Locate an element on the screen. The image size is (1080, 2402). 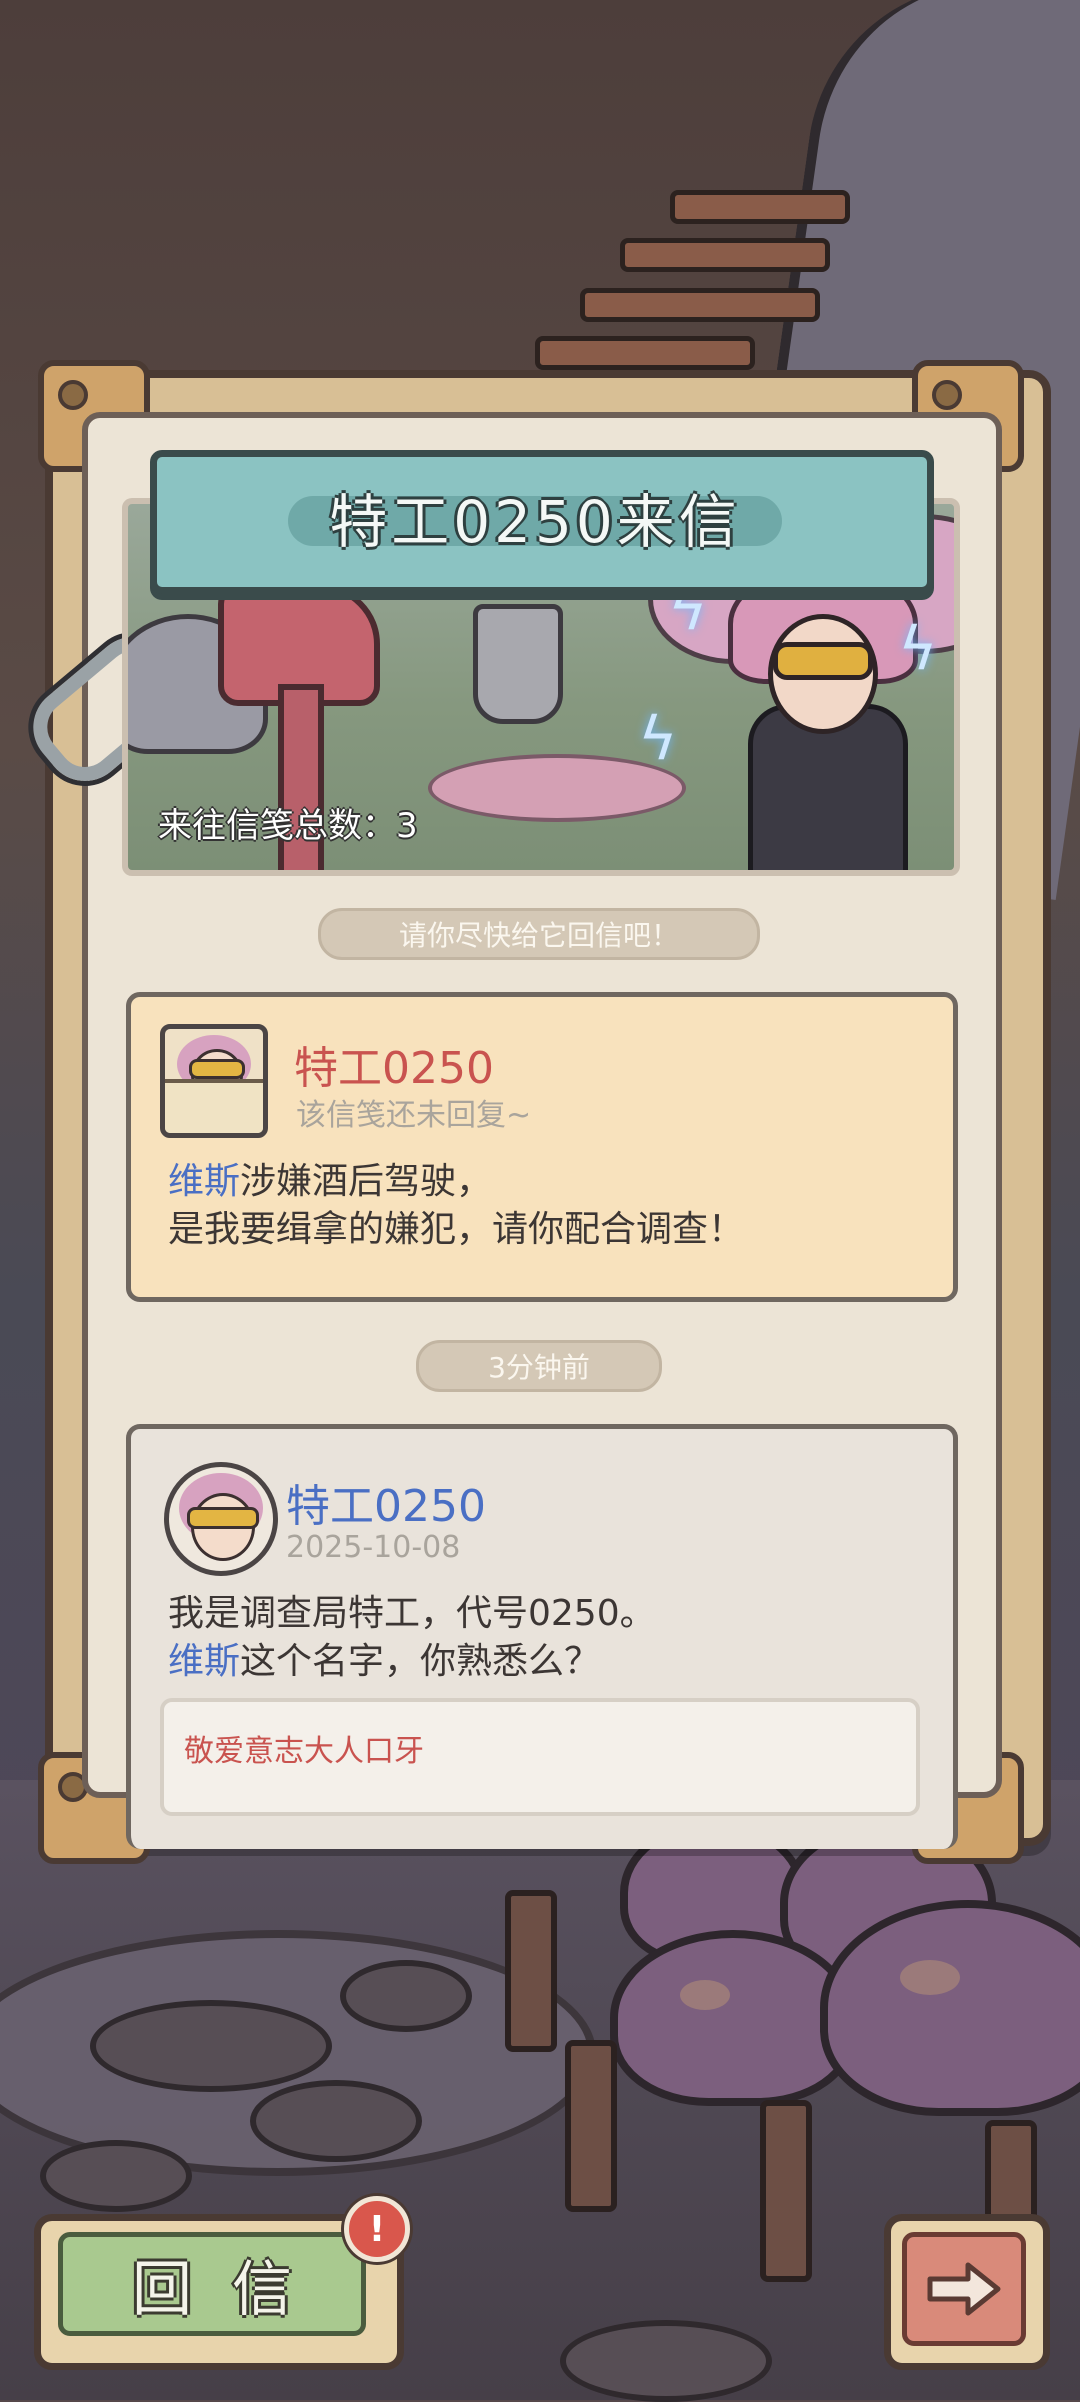
sender-avatar is located at coordinates (221, 1519).